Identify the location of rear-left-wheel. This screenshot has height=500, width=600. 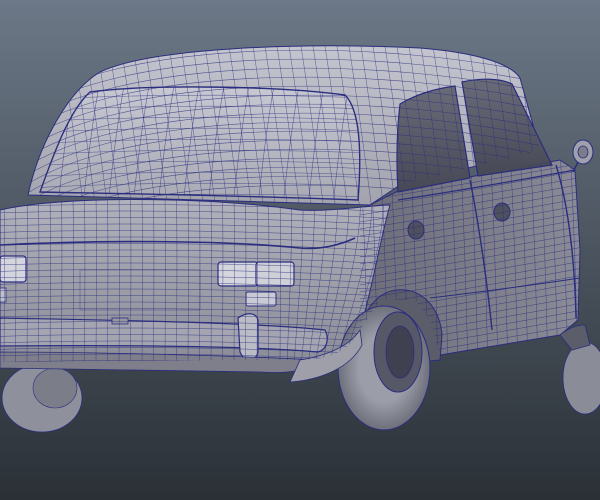
(42, 398).